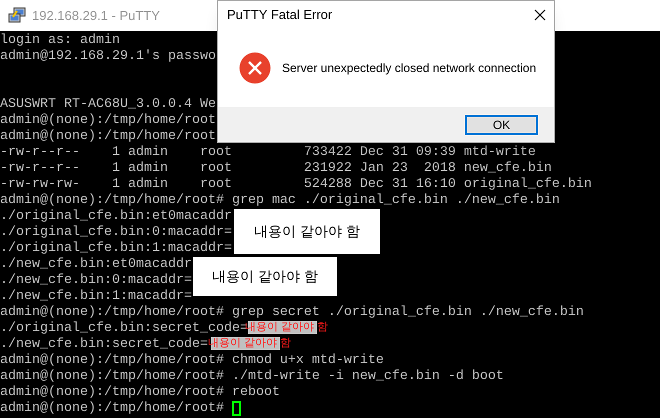 The width and height of the screenshot is (660, 418). Describe the element at coordinates (255, 68) in the screenshot. I see `error-icon` at that location.